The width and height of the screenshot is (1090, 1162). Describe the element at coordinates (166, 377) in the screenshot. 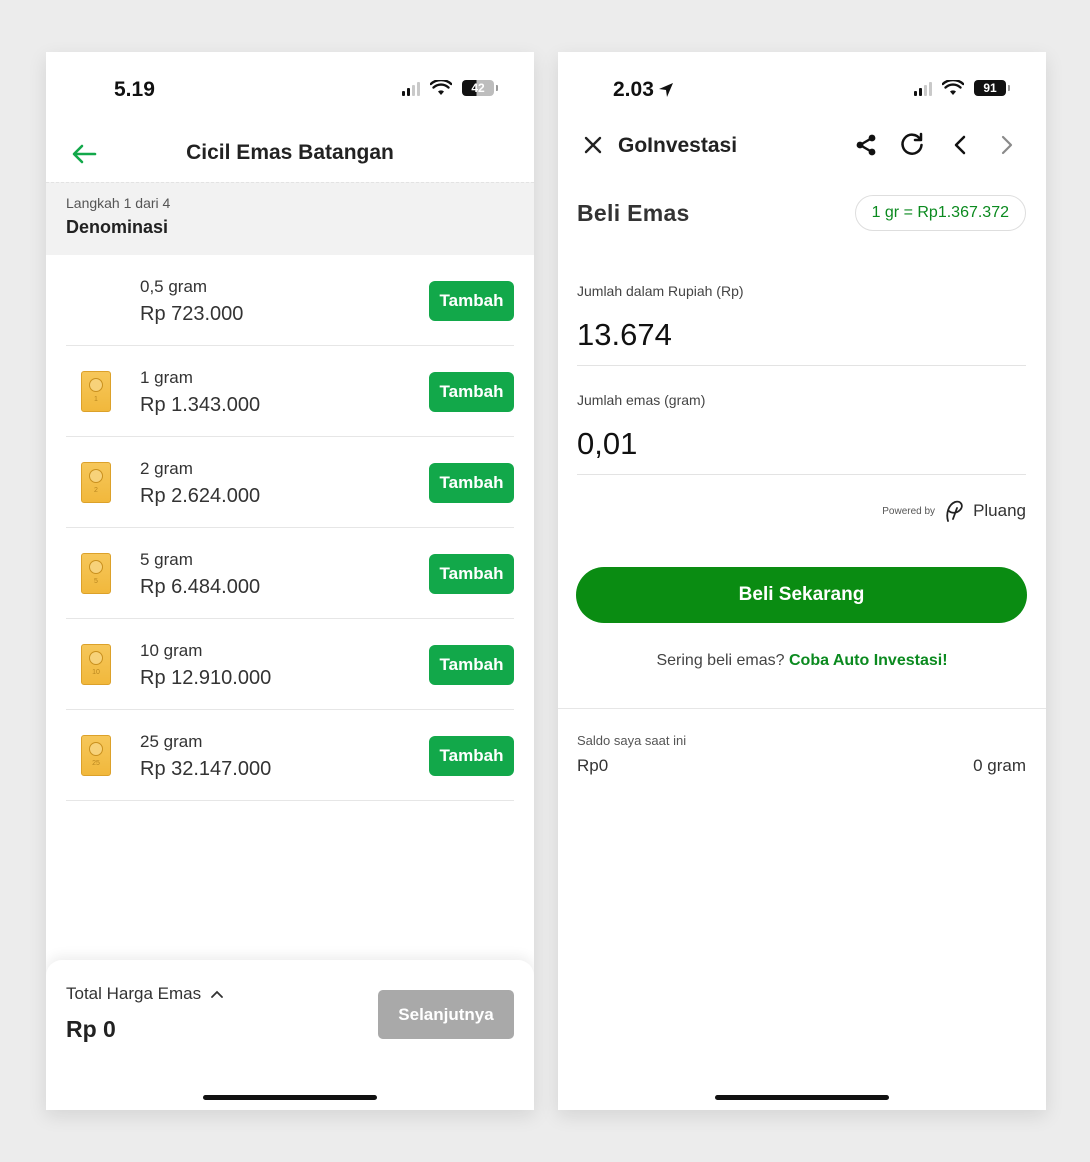

I see `denomination-weight: 1 gram` at that location.